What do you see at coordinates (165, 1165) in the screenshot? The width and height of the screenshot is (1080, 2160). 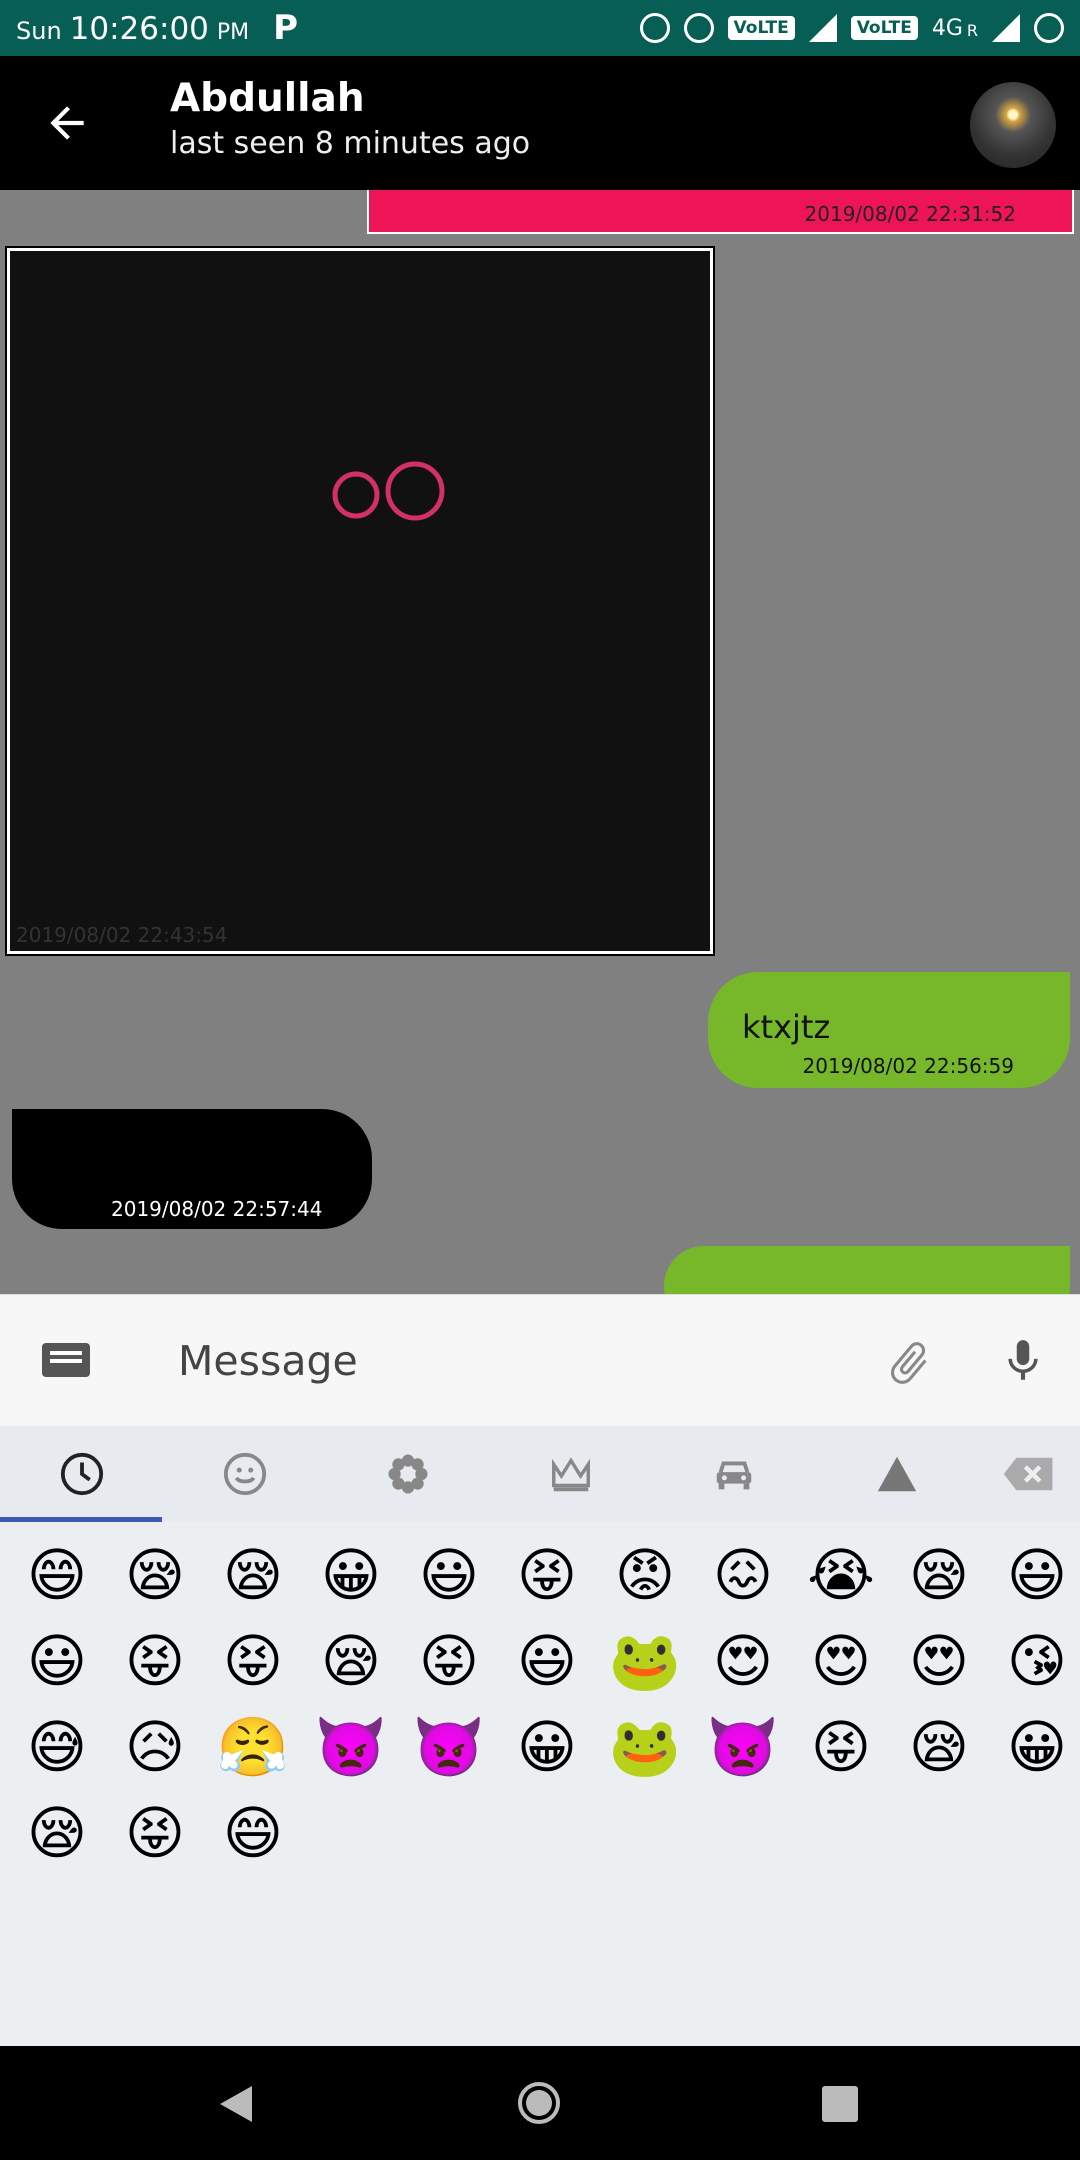 I see `message-text: 😜😝😀😃😍😉` at bounding box center [165, 1165].